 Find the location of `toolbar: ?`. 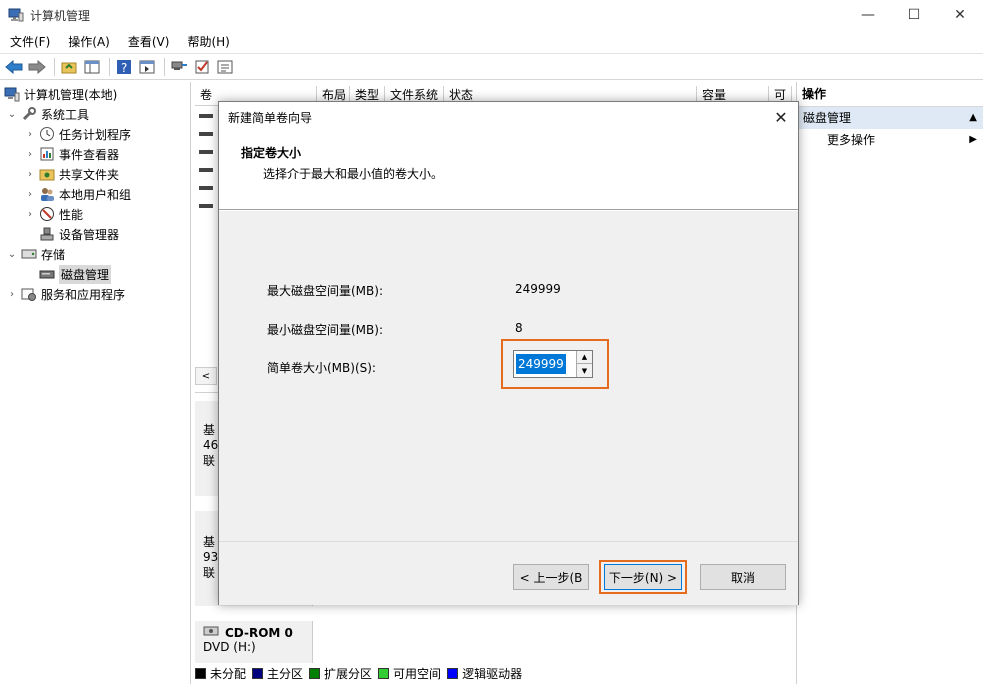

toolbar: ? is located at coordinates (491, 66).